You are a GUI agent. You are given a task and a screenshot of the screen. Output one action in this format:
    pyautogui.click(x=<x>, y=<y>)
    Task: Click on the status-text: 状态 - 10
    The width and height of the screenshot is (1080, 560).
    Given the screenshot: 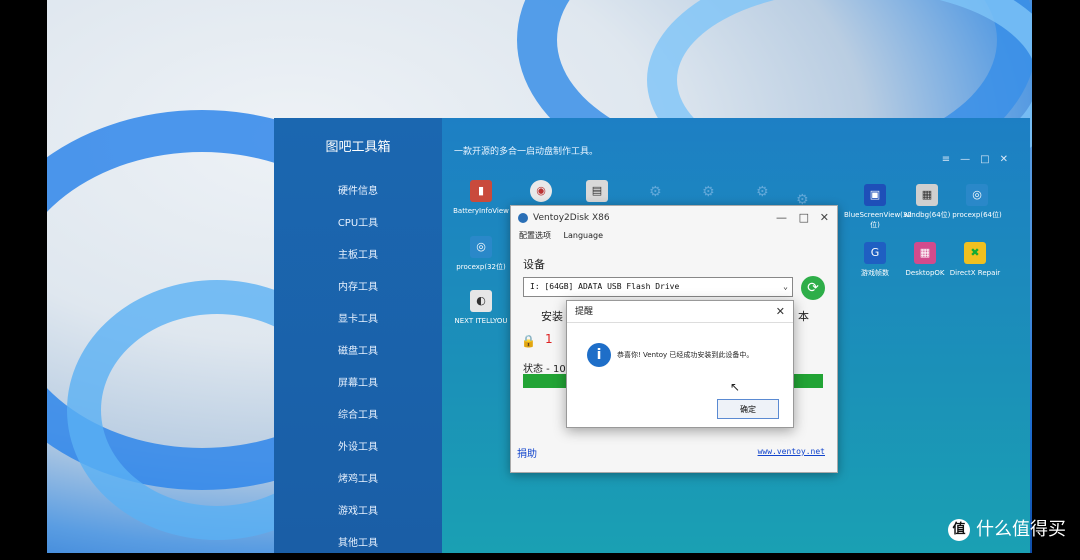 What is the action you would take?
    pyautogui.click(x=544, y=369)
    